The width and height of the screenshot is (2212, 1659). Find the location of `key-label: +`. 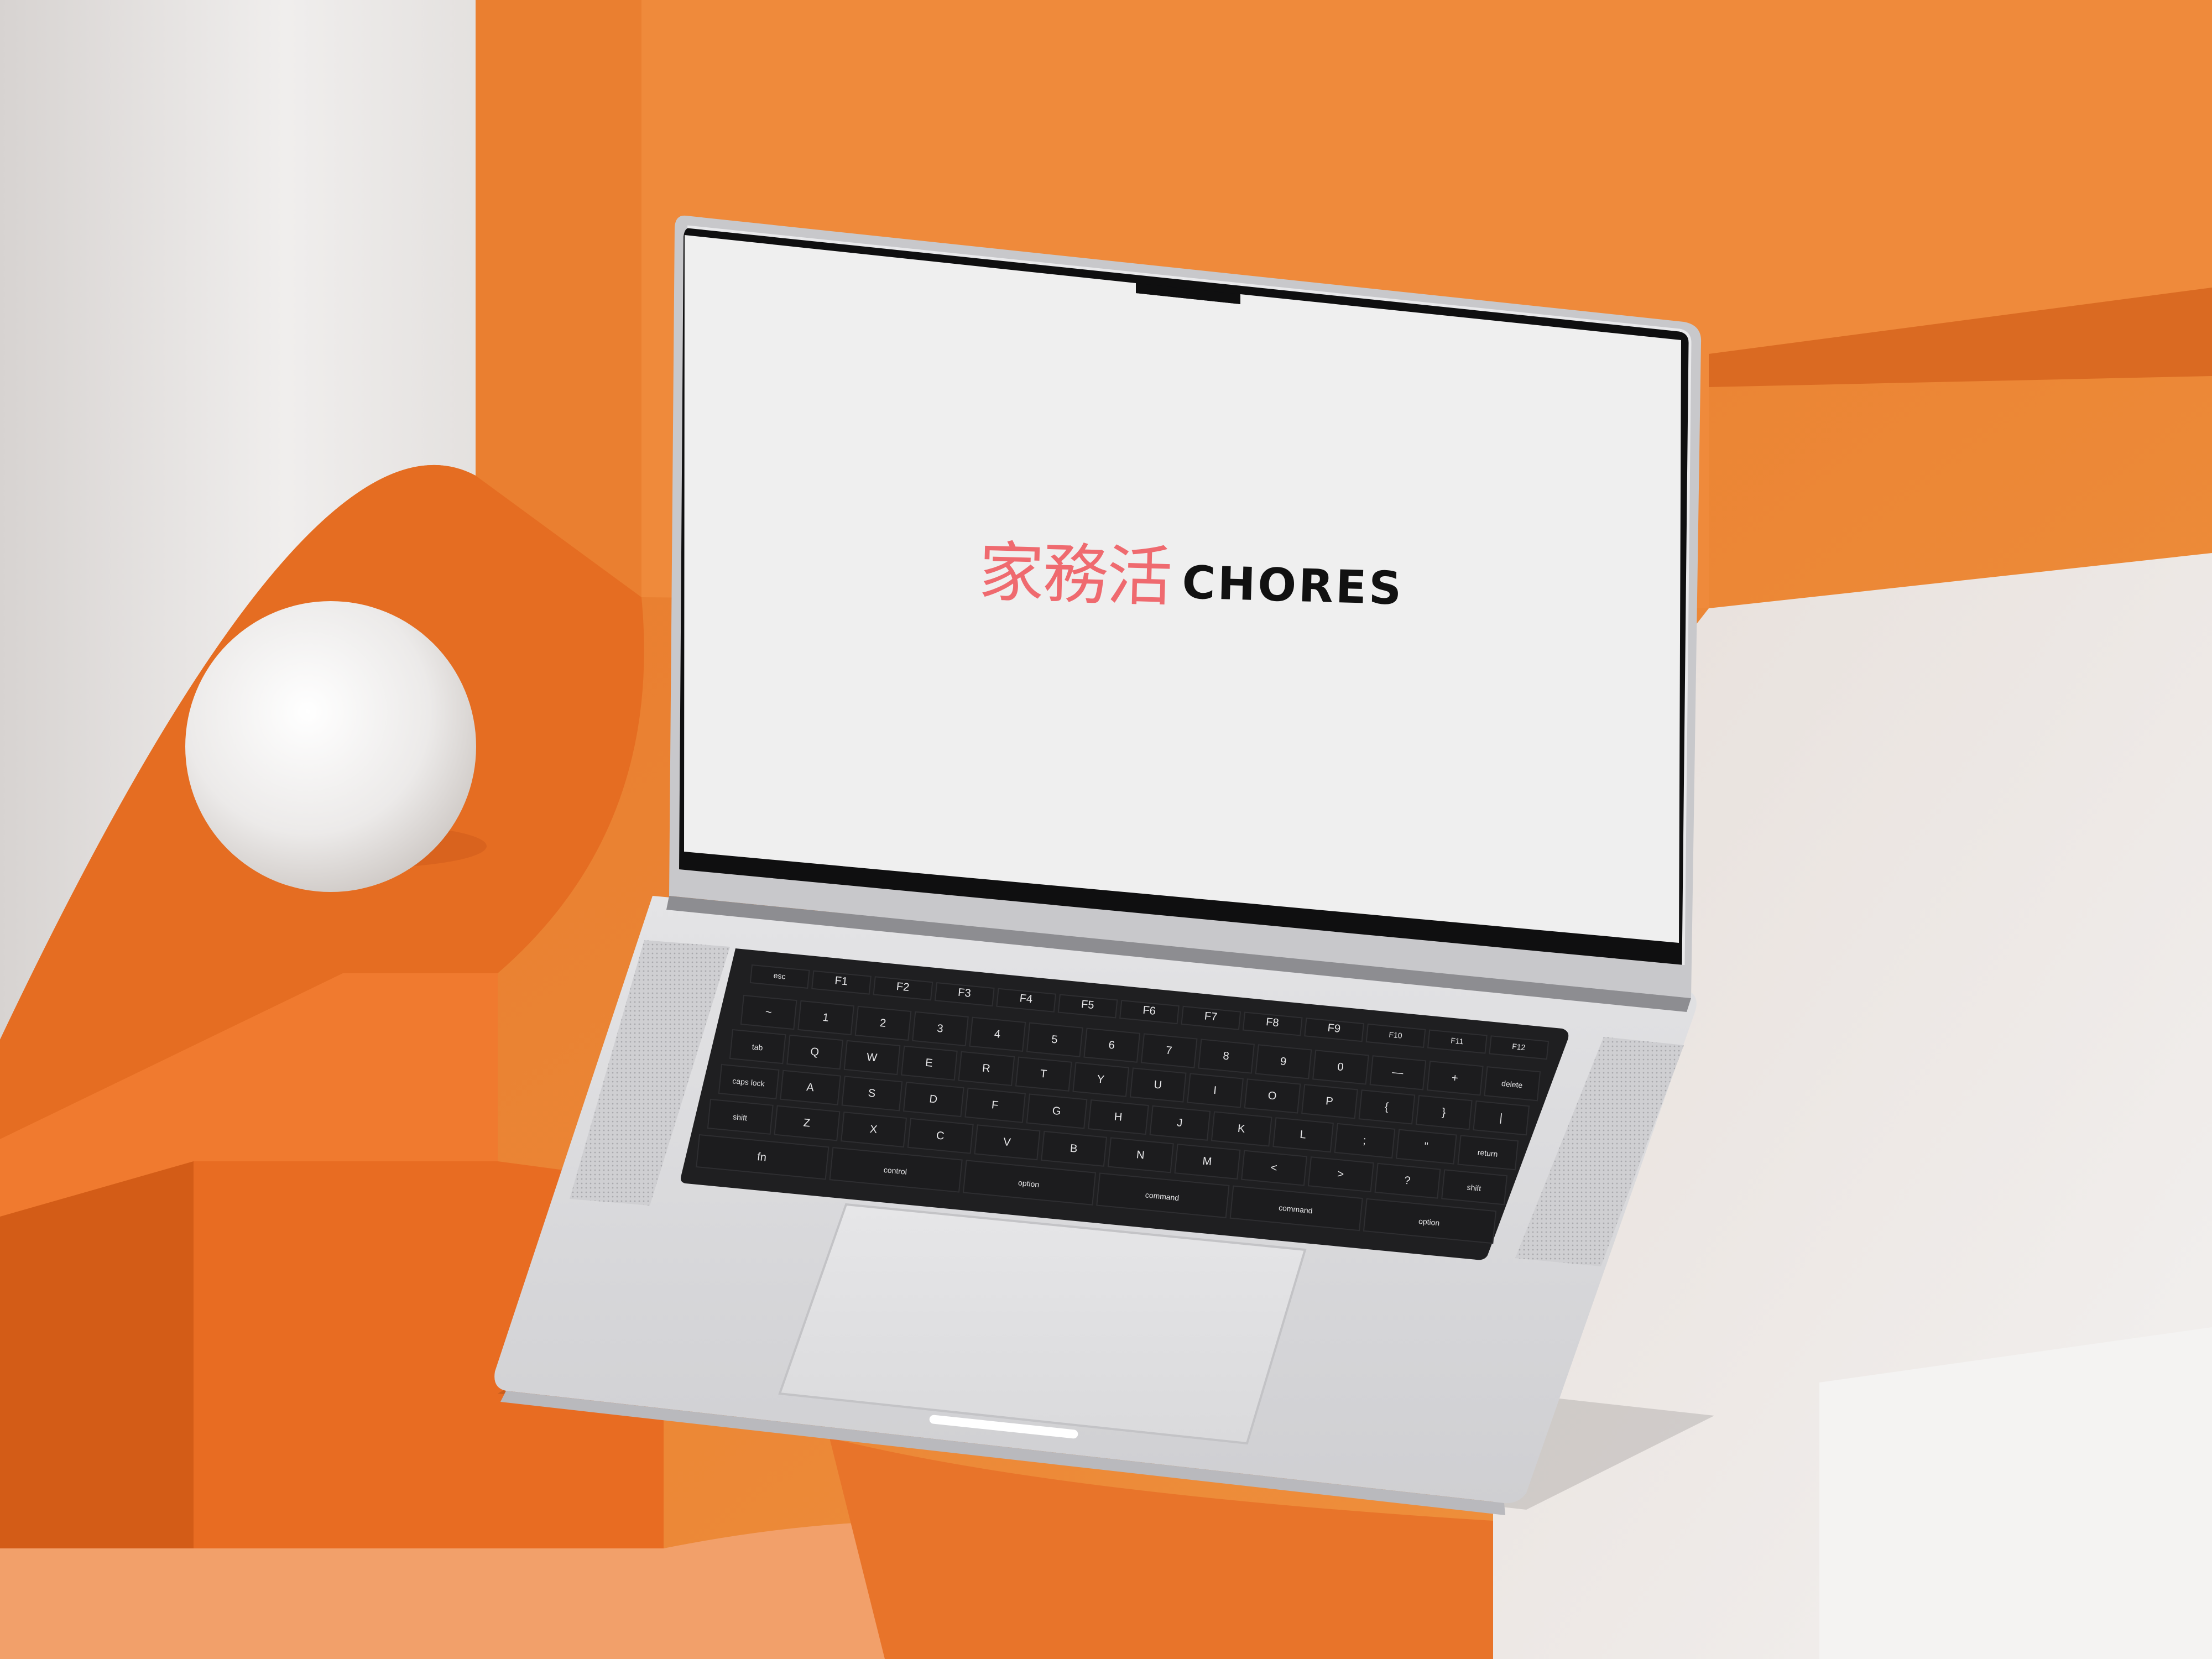

key-label: + is located at coordinates (1455, 1078).